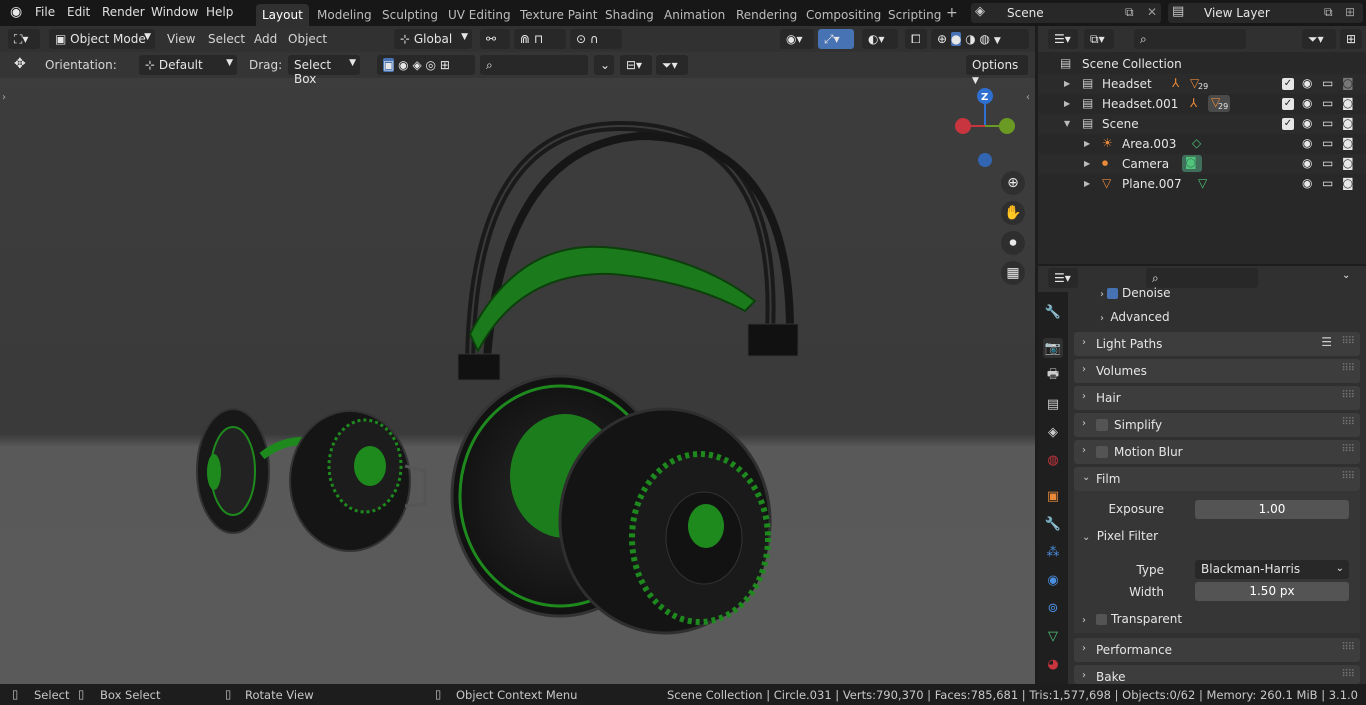 This screenshot has height=705, width=1366. Describe the element at coordinates (1102, 425) in the screenshot. I see `simplify-checkbox` at that location.